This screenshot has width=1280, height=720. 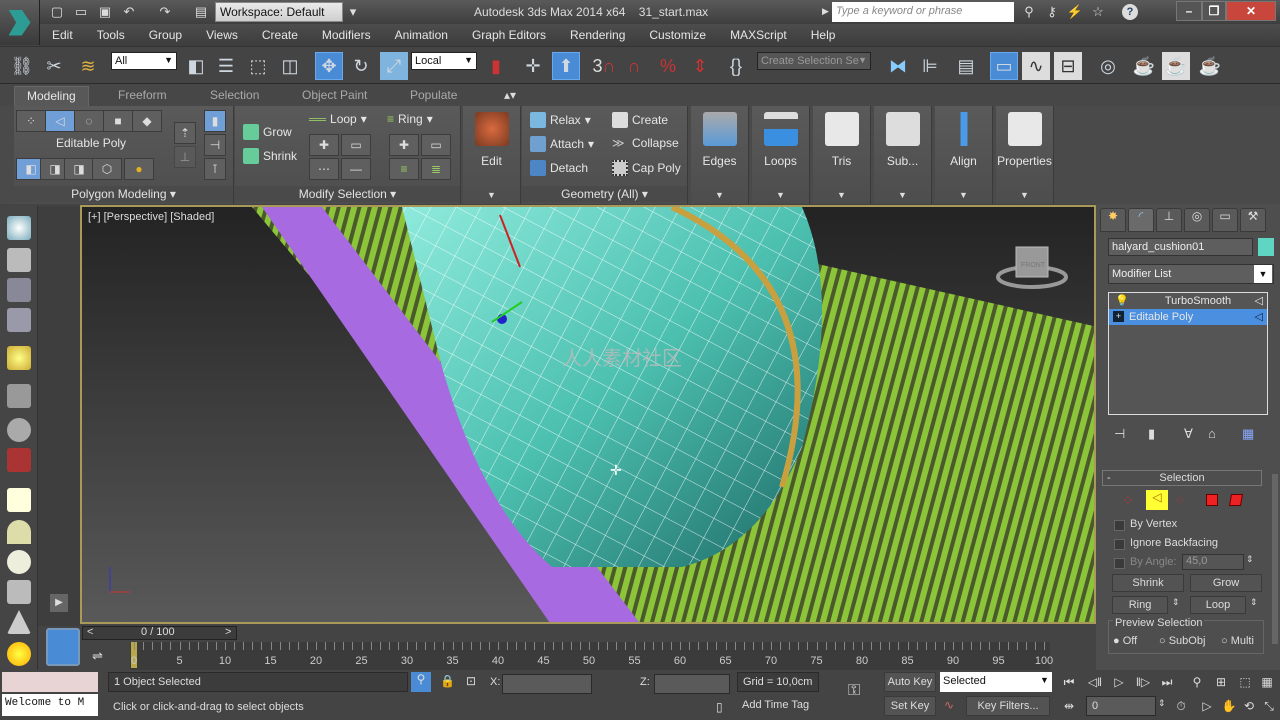 I want to click on by-vertex-checkbox, so click(x=1119, y=525).